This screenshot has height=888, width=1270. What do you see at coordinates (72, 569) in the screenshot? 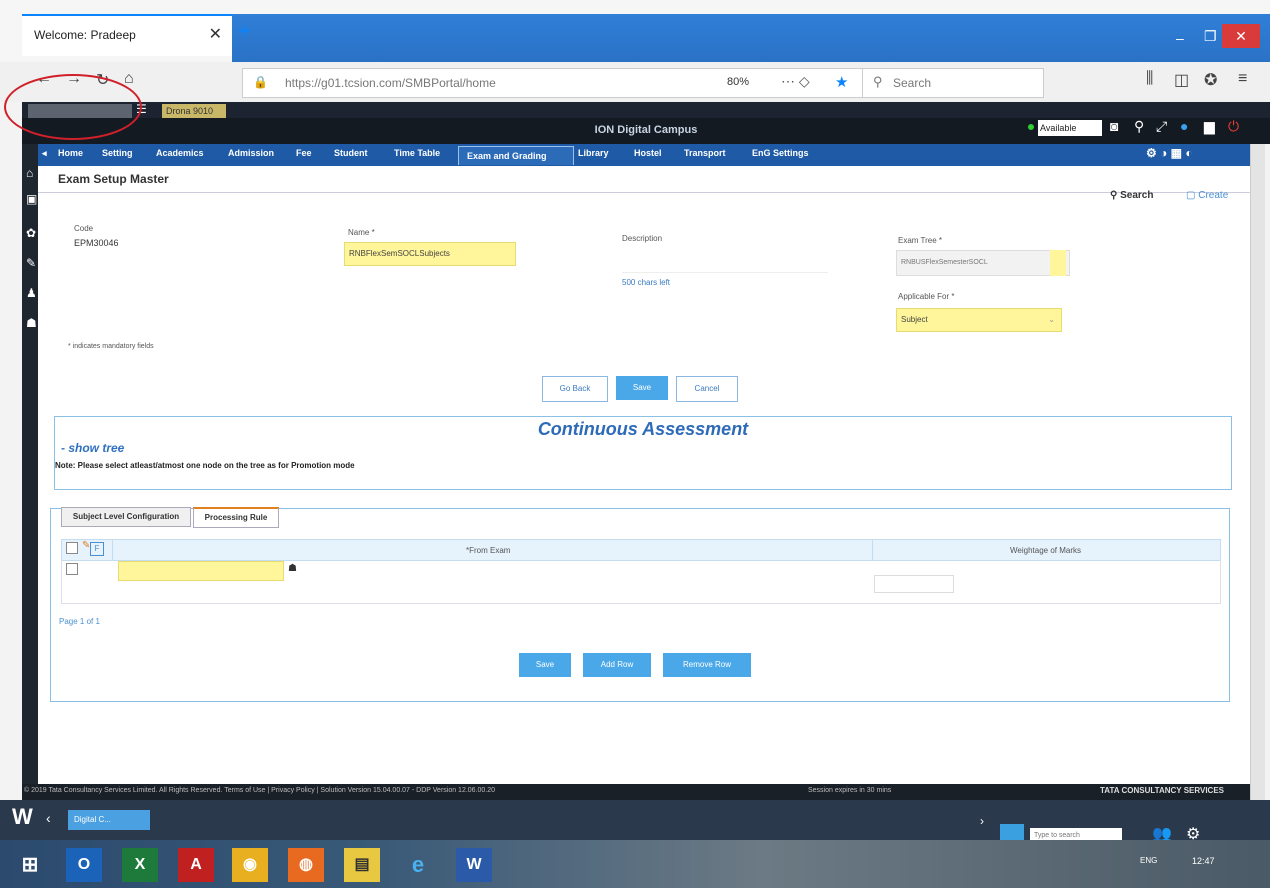
I see `row-checkbox` at bounding box center [72, 569].